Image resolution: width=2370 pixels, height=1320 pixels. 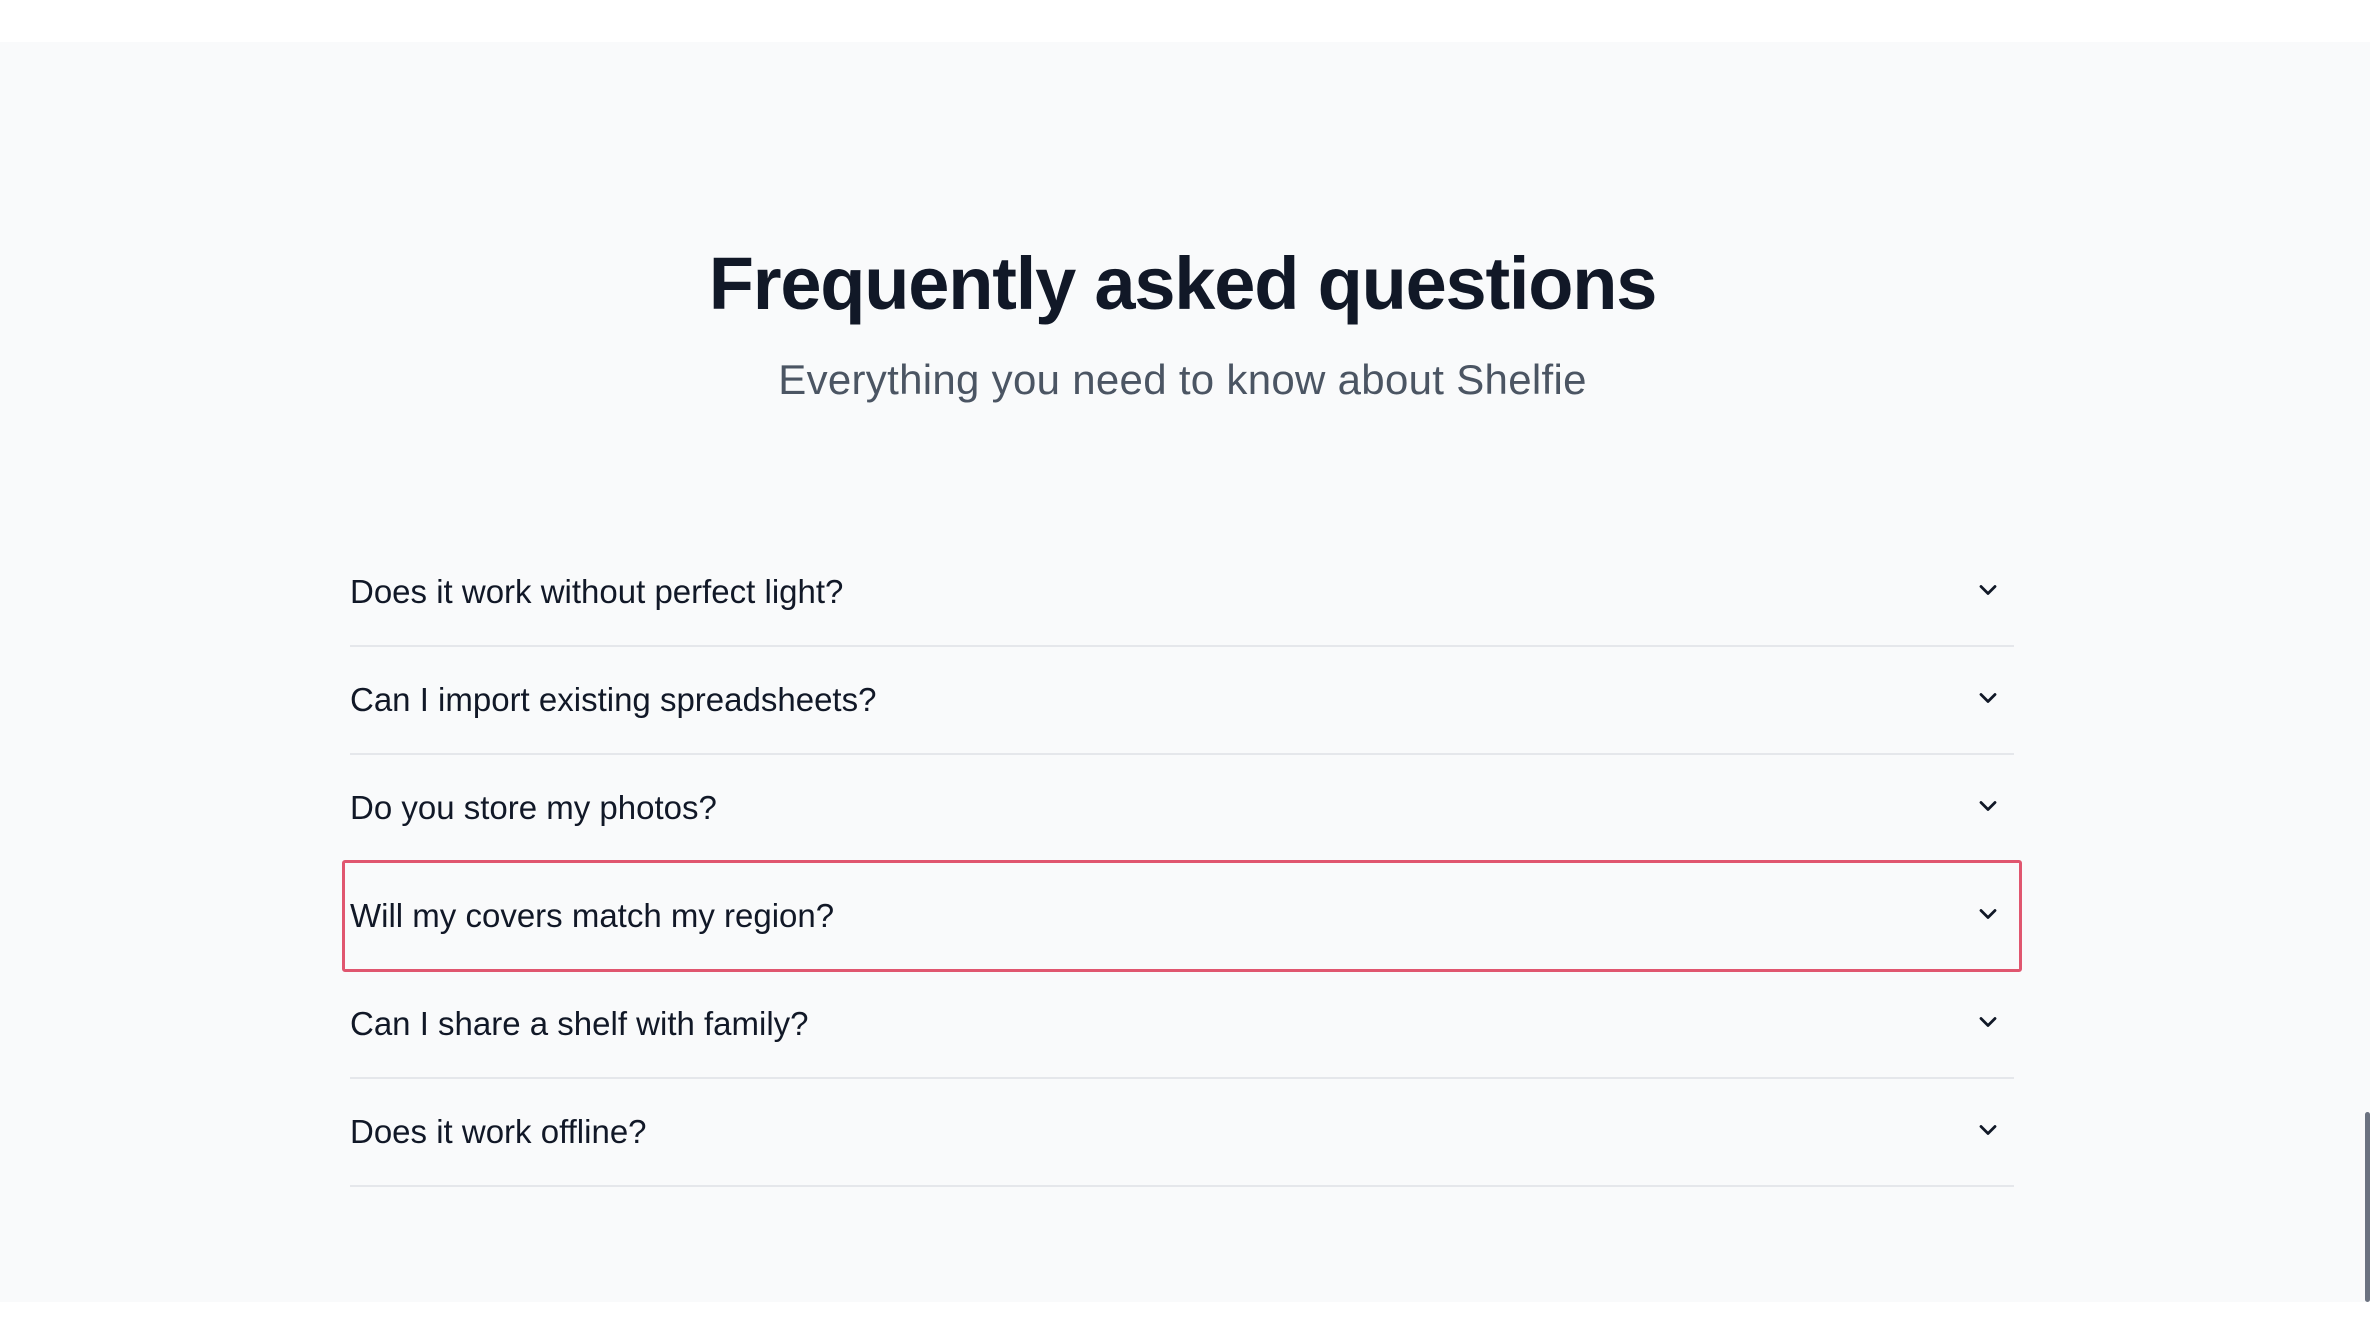 What do you see at coordinates (1182, 1025) in the screenshot?
I see `faq-item-share-shelf-family: Can I share a shelf with family?` at bounding box center [1182, 1025].